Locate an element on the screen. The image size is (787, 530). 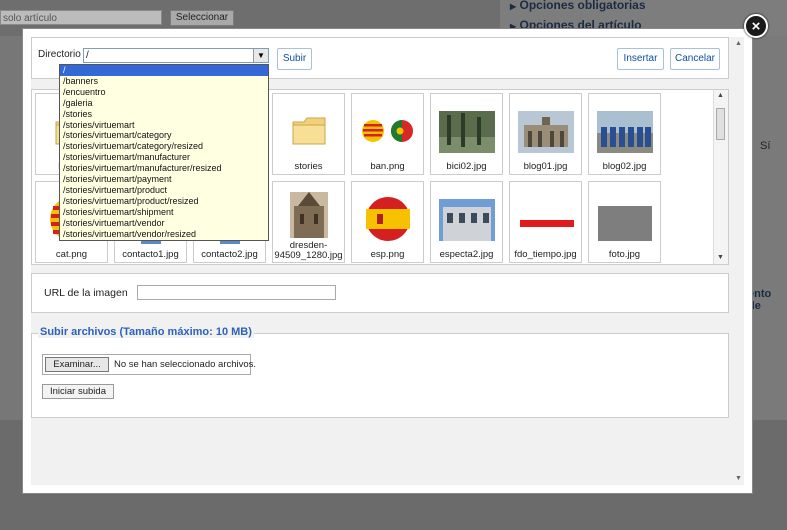
gray-thumbnail is located at coordinates (625, 223).